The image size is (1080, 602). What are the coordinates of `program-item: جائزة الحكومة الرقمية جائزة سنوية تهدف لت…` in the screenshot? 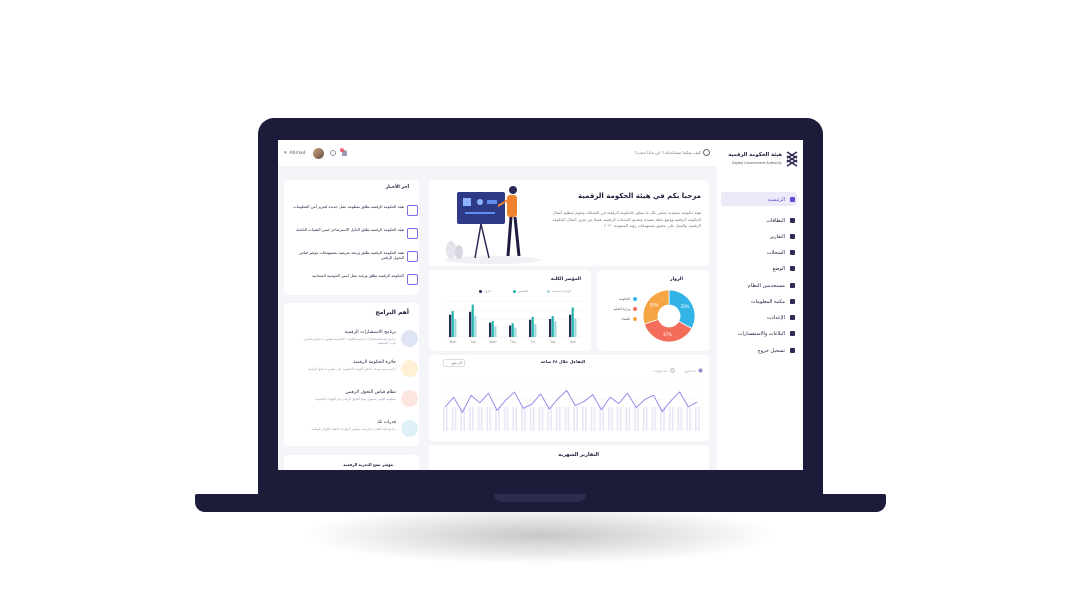 It's located at (354, 371).